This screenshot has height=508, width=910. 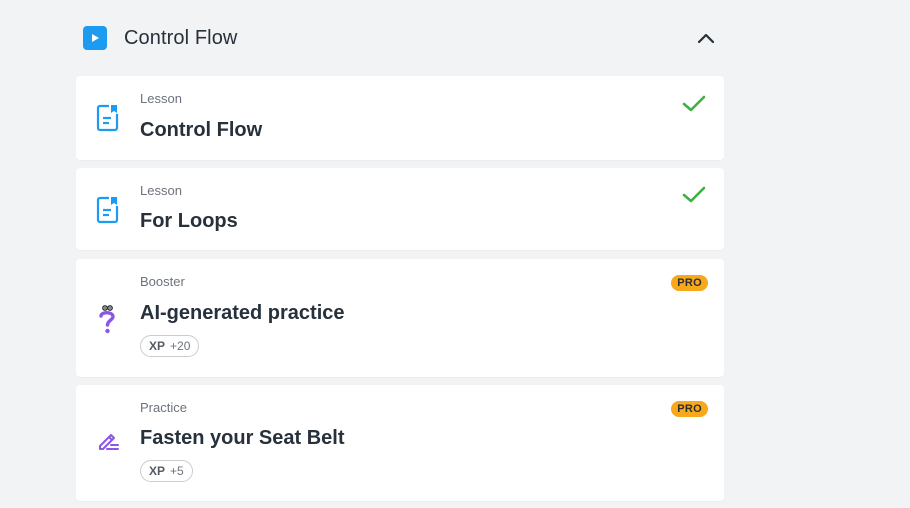 What do you see at coordinates (177, 471) in the screenshot?
I see `xp-value: +5` at bounding box center [177, 471].